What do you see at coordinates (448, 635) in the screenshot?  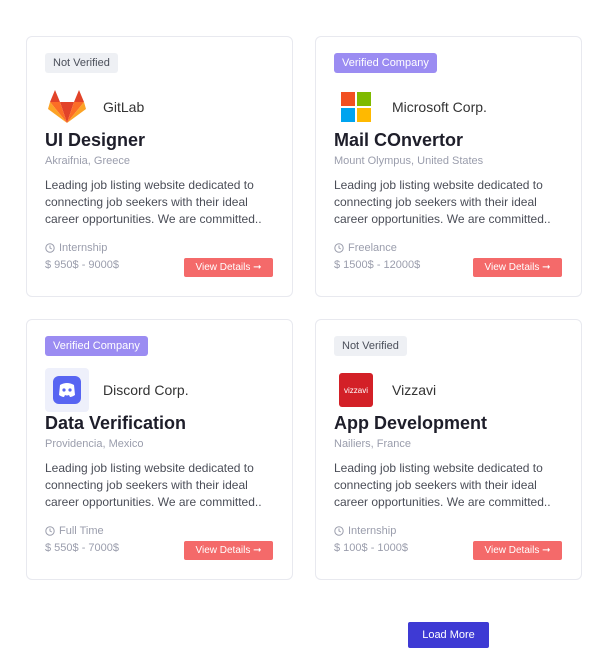 I see `load-more-button: Load More` at bounding box center [448, 635].